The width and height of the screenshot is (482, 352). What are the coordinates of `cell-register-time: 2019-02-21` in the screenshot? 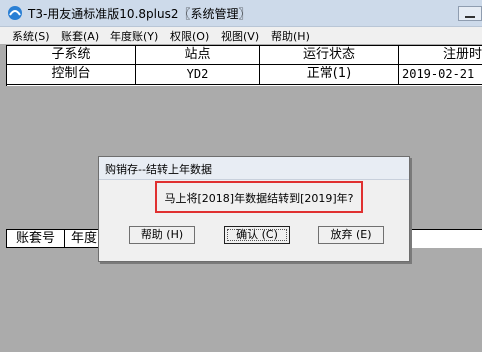 It's located at (440, 75).